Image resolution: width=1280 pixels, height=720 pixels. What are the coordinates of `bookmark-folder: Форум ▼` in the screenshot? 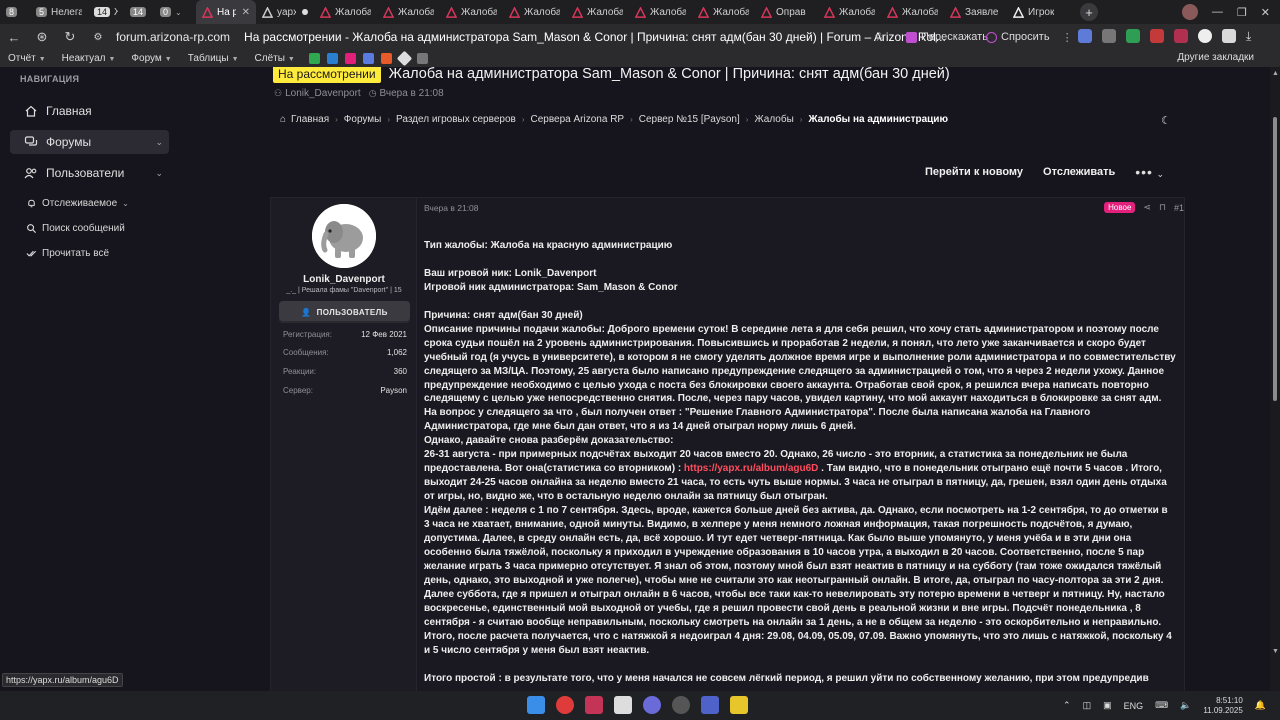 It's located at (151, 58).